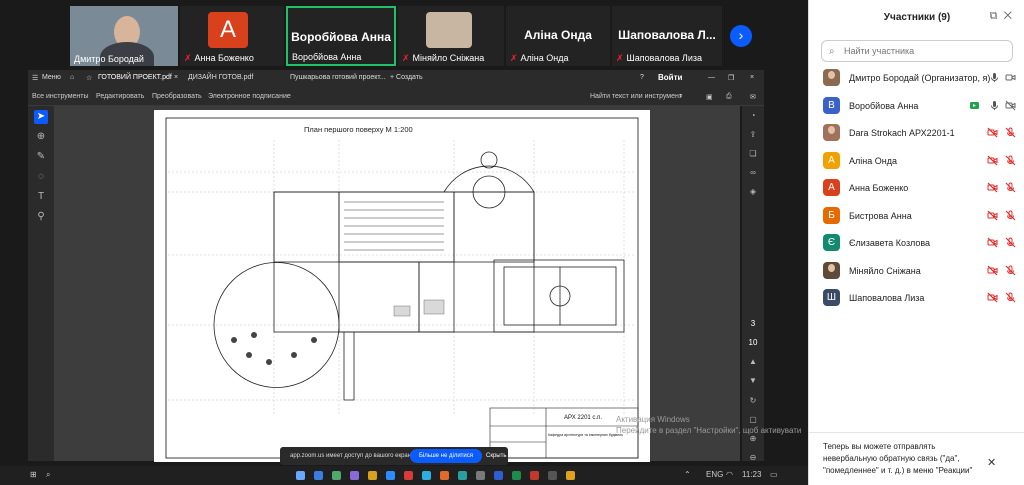 Image resolution: width=1024 pixels, height=485 pixels. What do you see at coordinates (390, 475) in the screenshot?
I see `zoom-app-icon` at bounding box center [390, 475].